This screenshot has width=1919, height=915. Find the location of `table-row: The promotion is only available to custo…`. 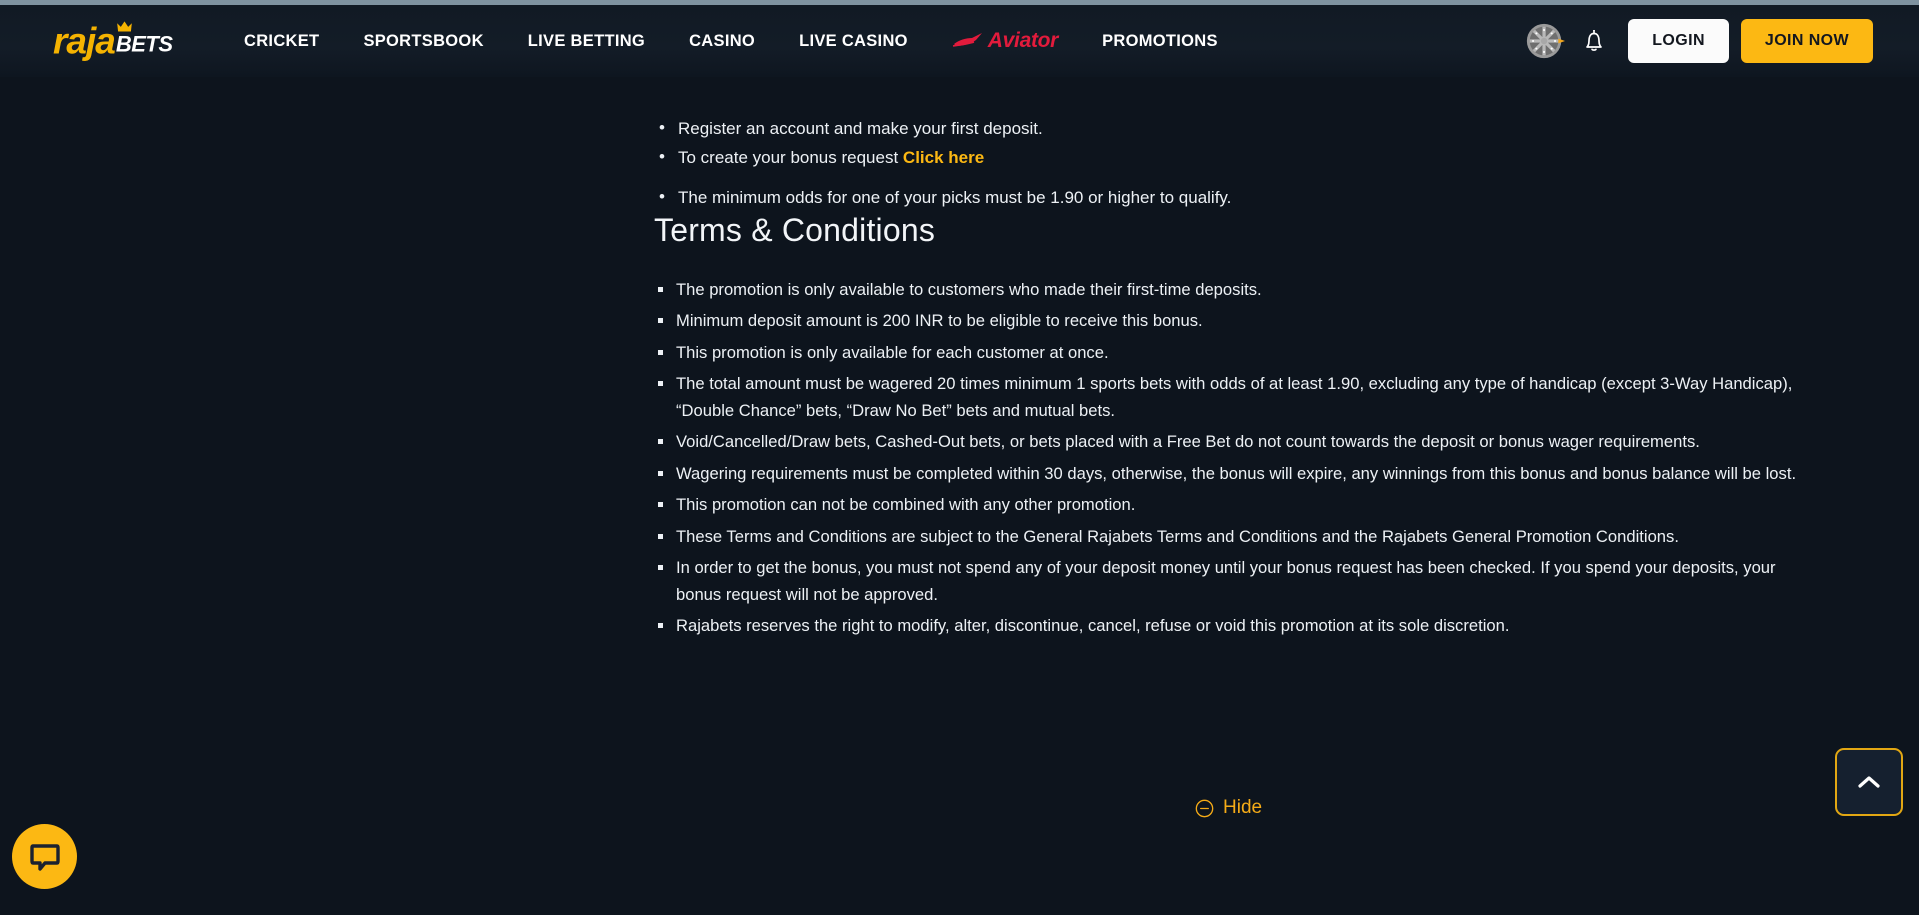

table-row: The promotion is only available to custo… is located at coordinates (1235, 290).